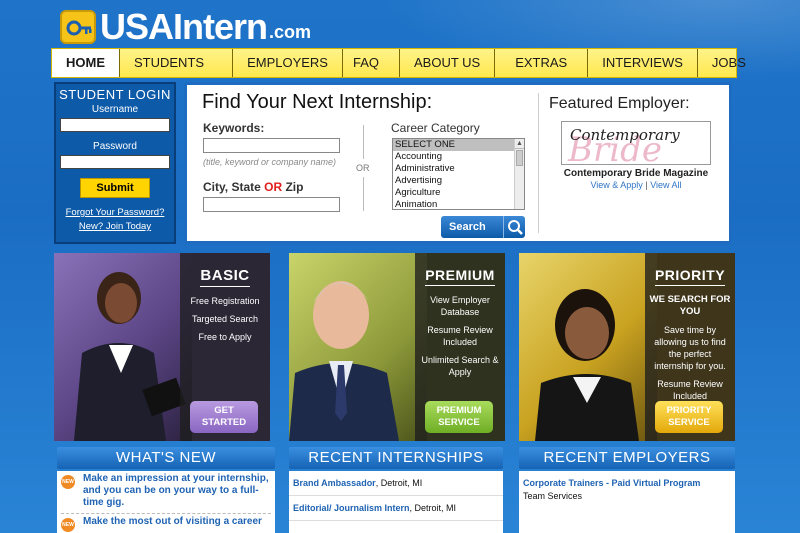  I want to click on news-divider, so click(166, 513).